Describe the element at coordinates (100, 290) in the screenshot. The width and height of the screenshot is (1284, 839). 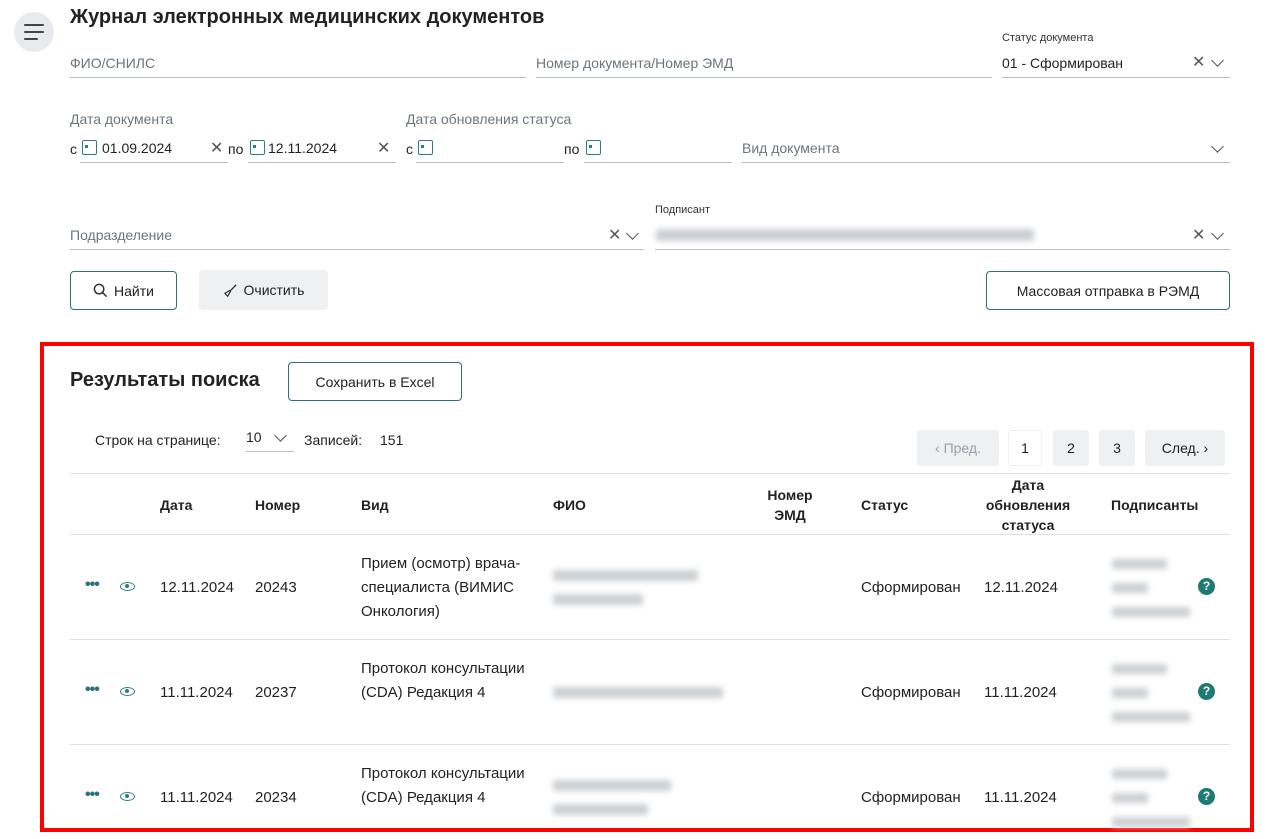
I see `search-icon` at that location.